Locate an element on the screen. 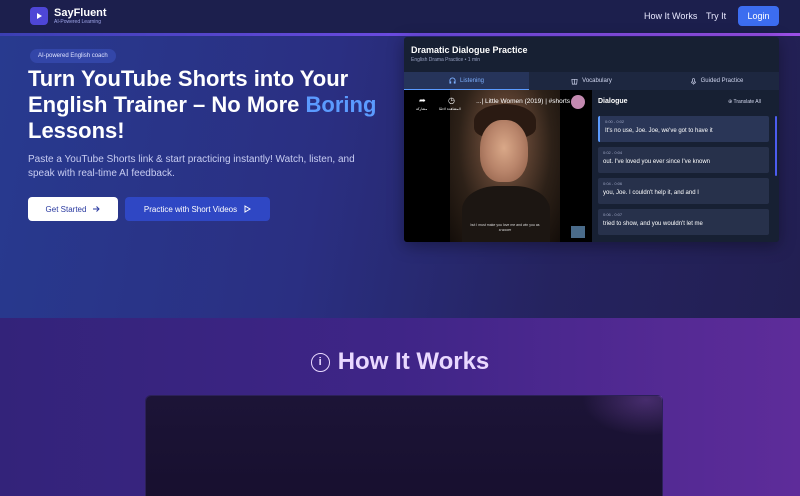 The image size is (800, 496). get-started-label: Get Started is located at coordinates (66, 209).